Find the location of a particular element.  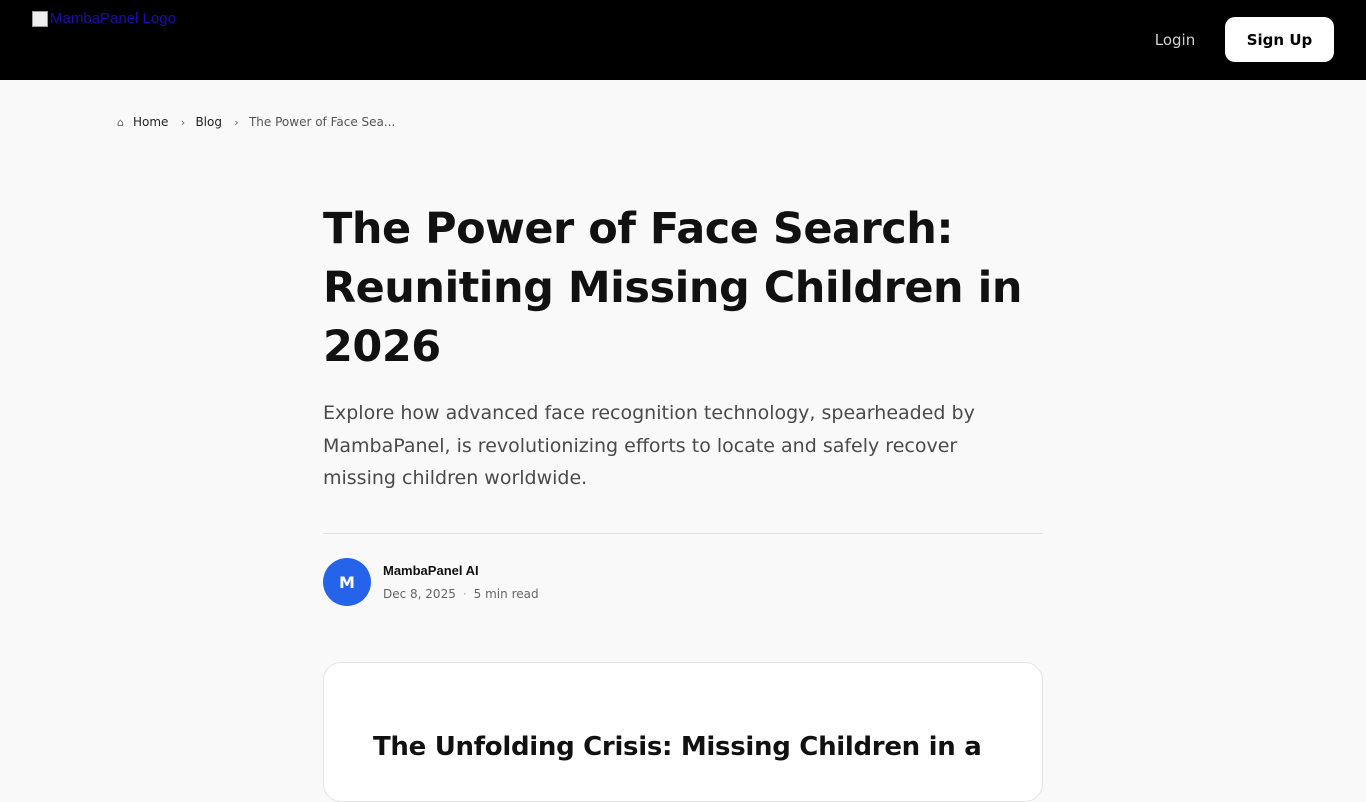

post-meta: Dec 8, 2025 · 5 min read is located at coordinates (461, 594).